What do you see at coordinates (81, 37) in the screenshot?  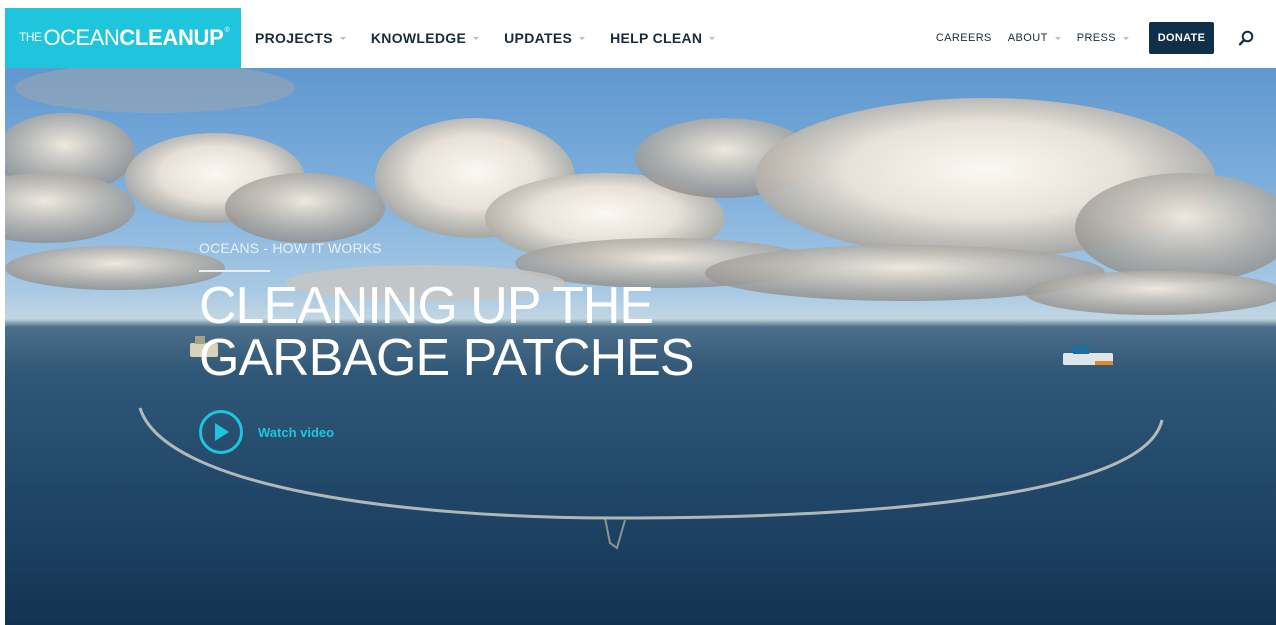 I see `logo-ocean: OCEAN` at bounding box center [81, 37].